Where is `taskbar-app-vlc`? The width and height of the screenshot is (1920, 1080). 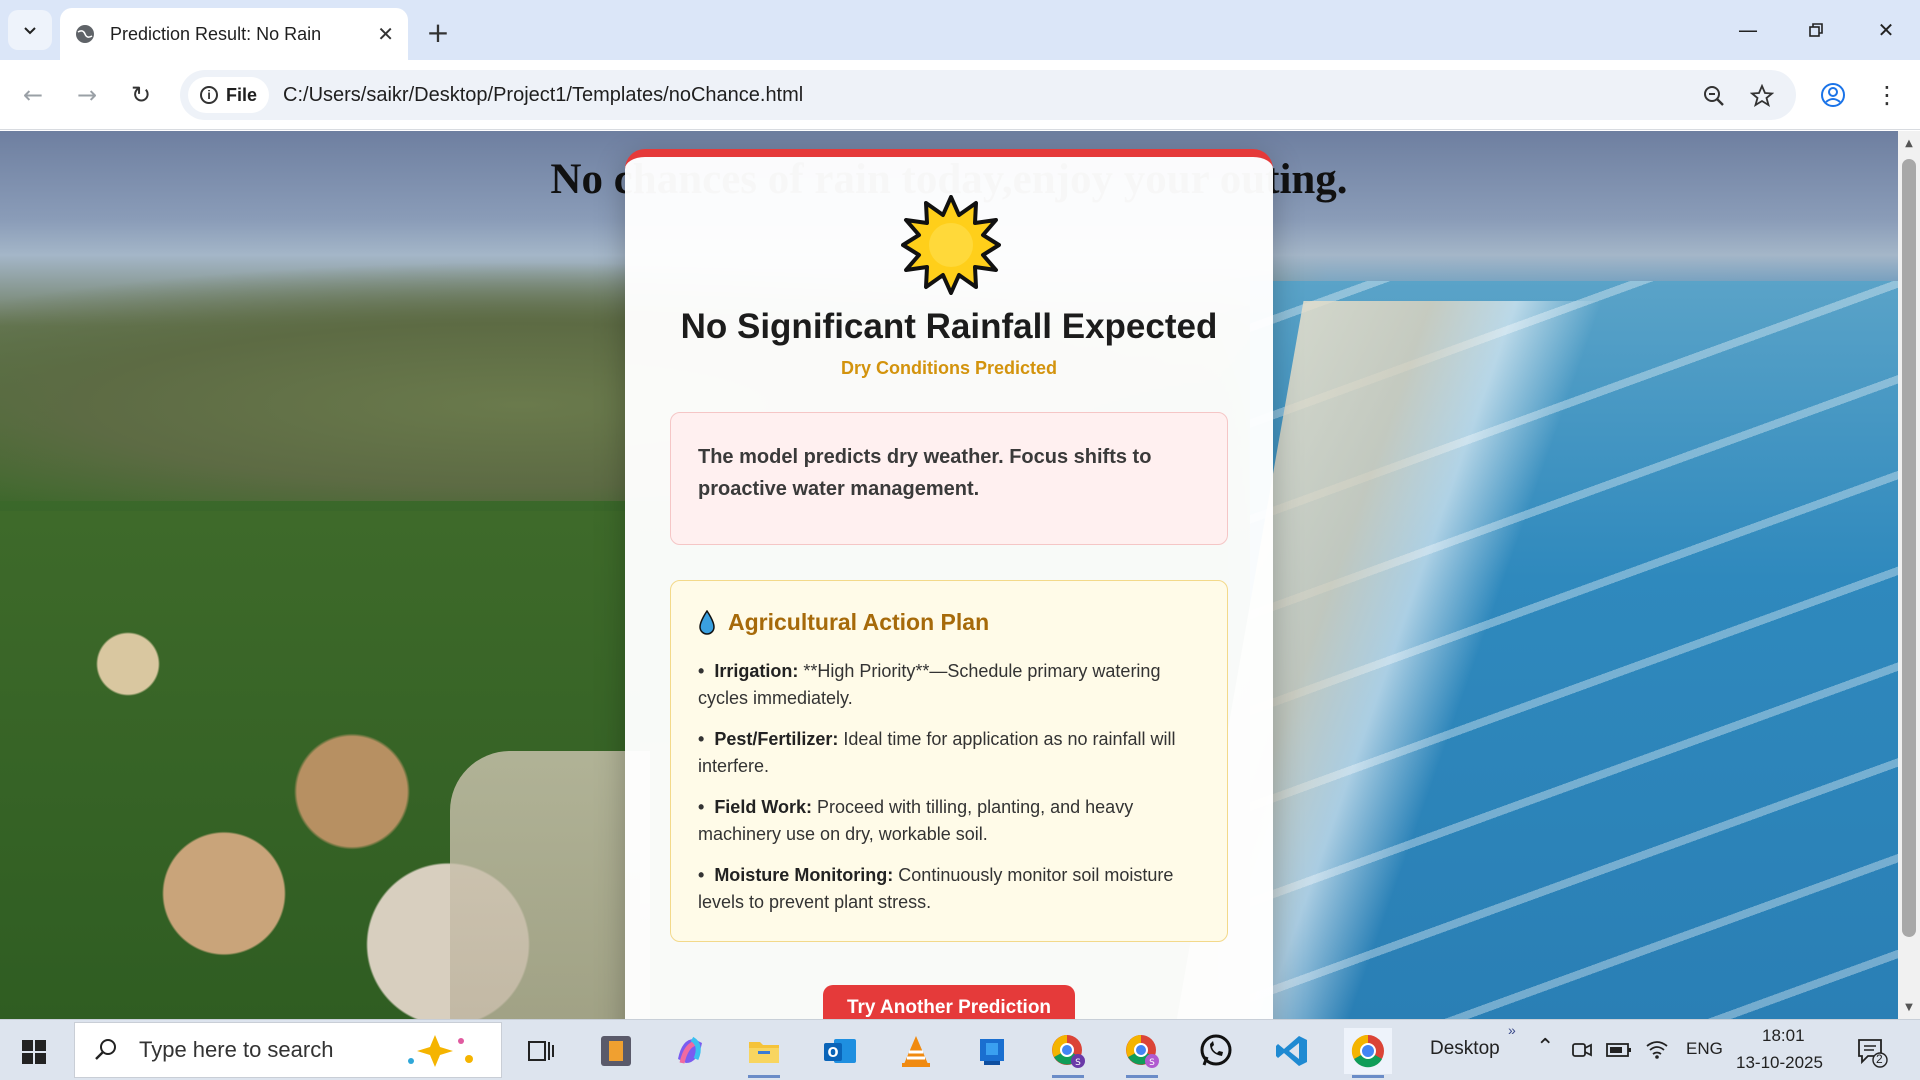 taskbar-app-vlc is located at coordinates (916, 1051).